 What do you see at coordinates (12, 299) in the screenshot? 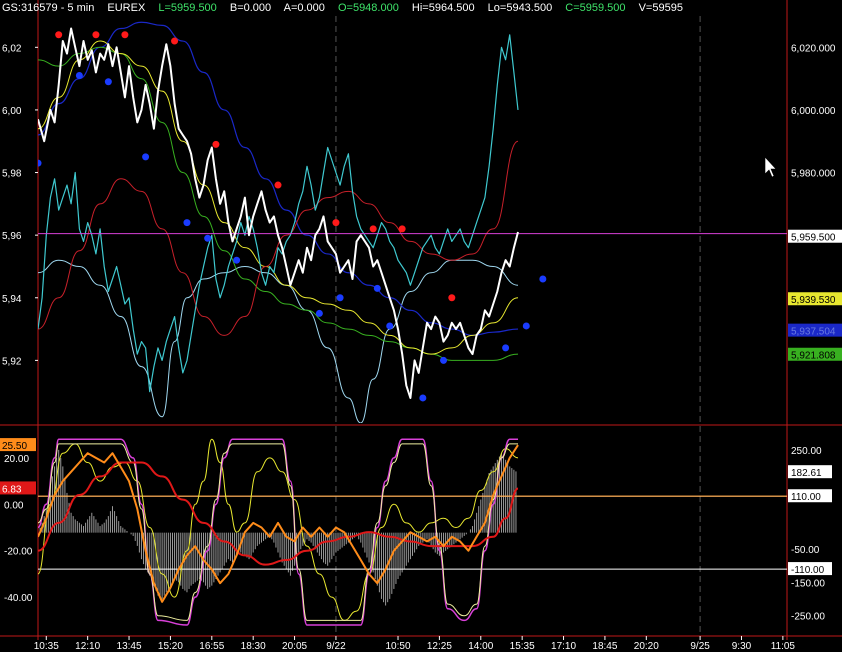
I see `price-left-tick: 5,94` at bounding box center [12, 299].